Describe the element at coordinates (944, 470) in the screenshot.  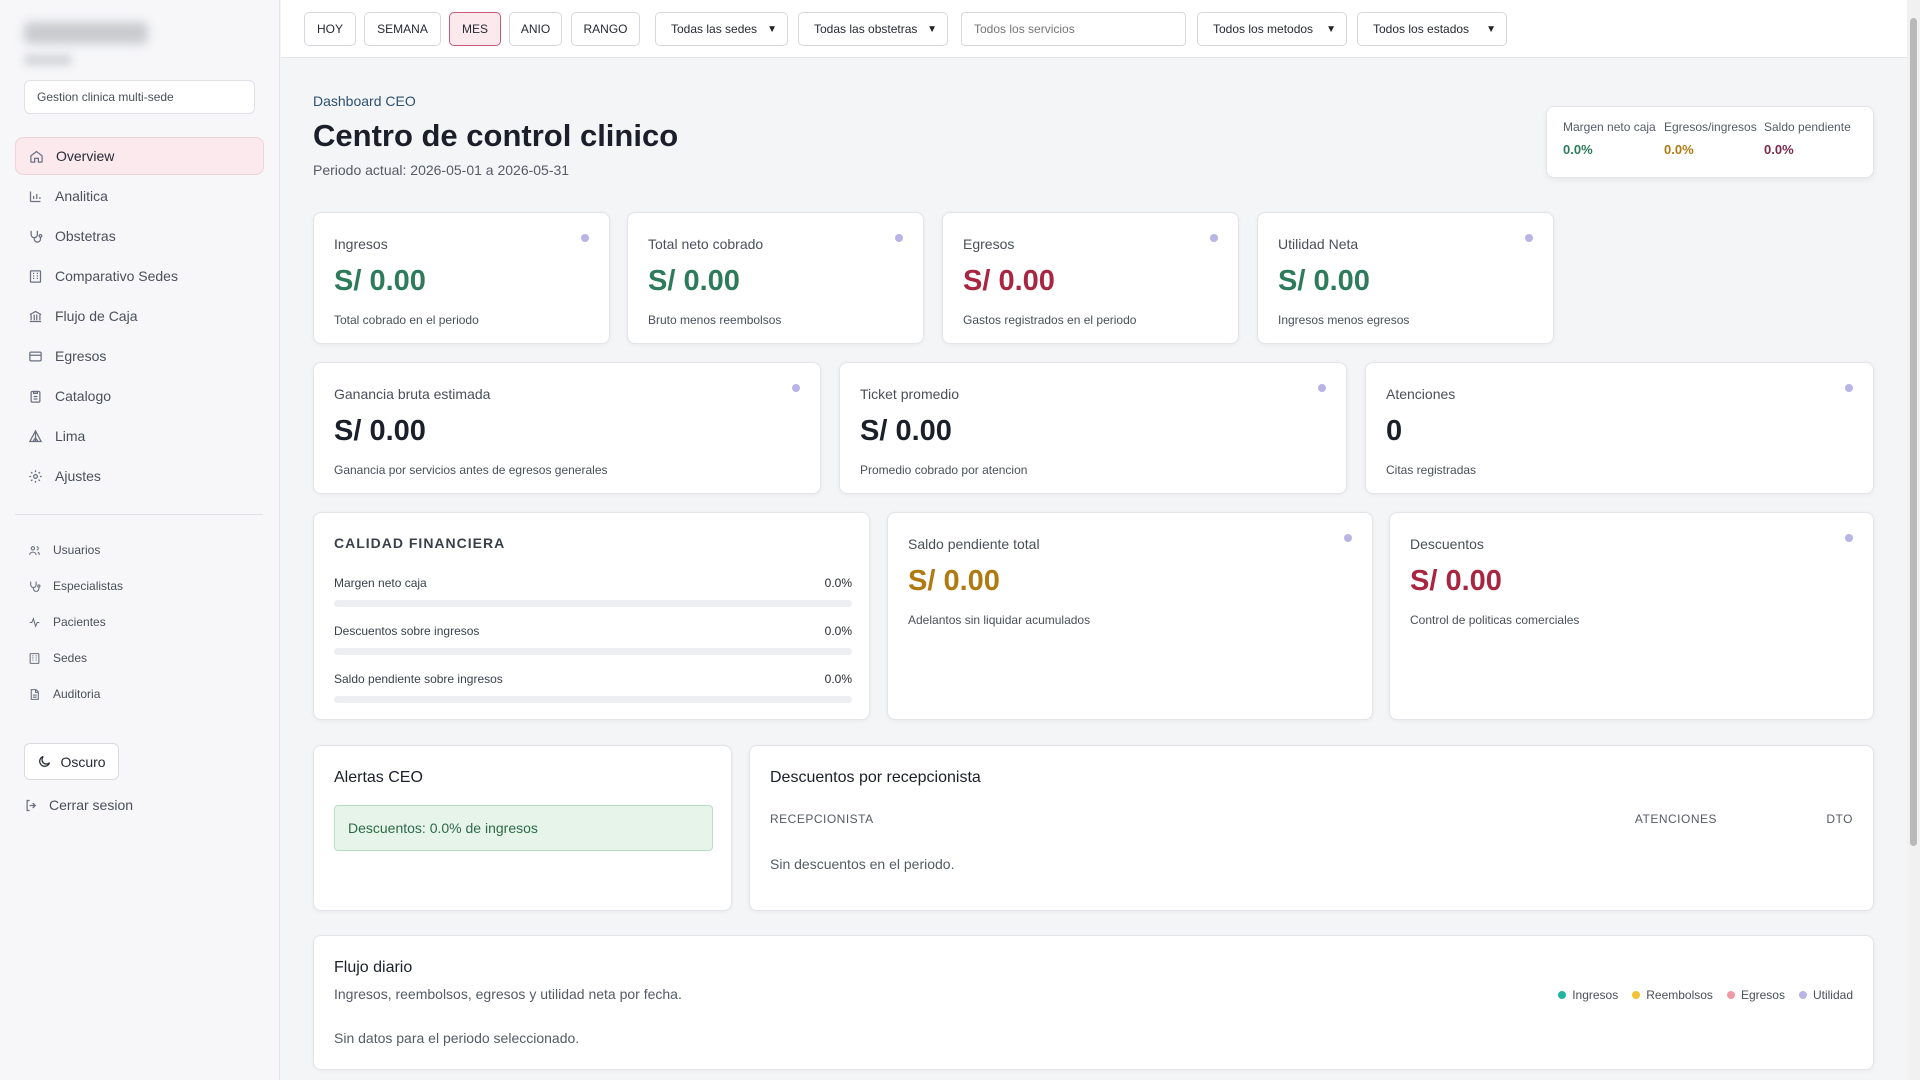
I see `kpi-desc: Promedio cobrado por atencion` at that location.